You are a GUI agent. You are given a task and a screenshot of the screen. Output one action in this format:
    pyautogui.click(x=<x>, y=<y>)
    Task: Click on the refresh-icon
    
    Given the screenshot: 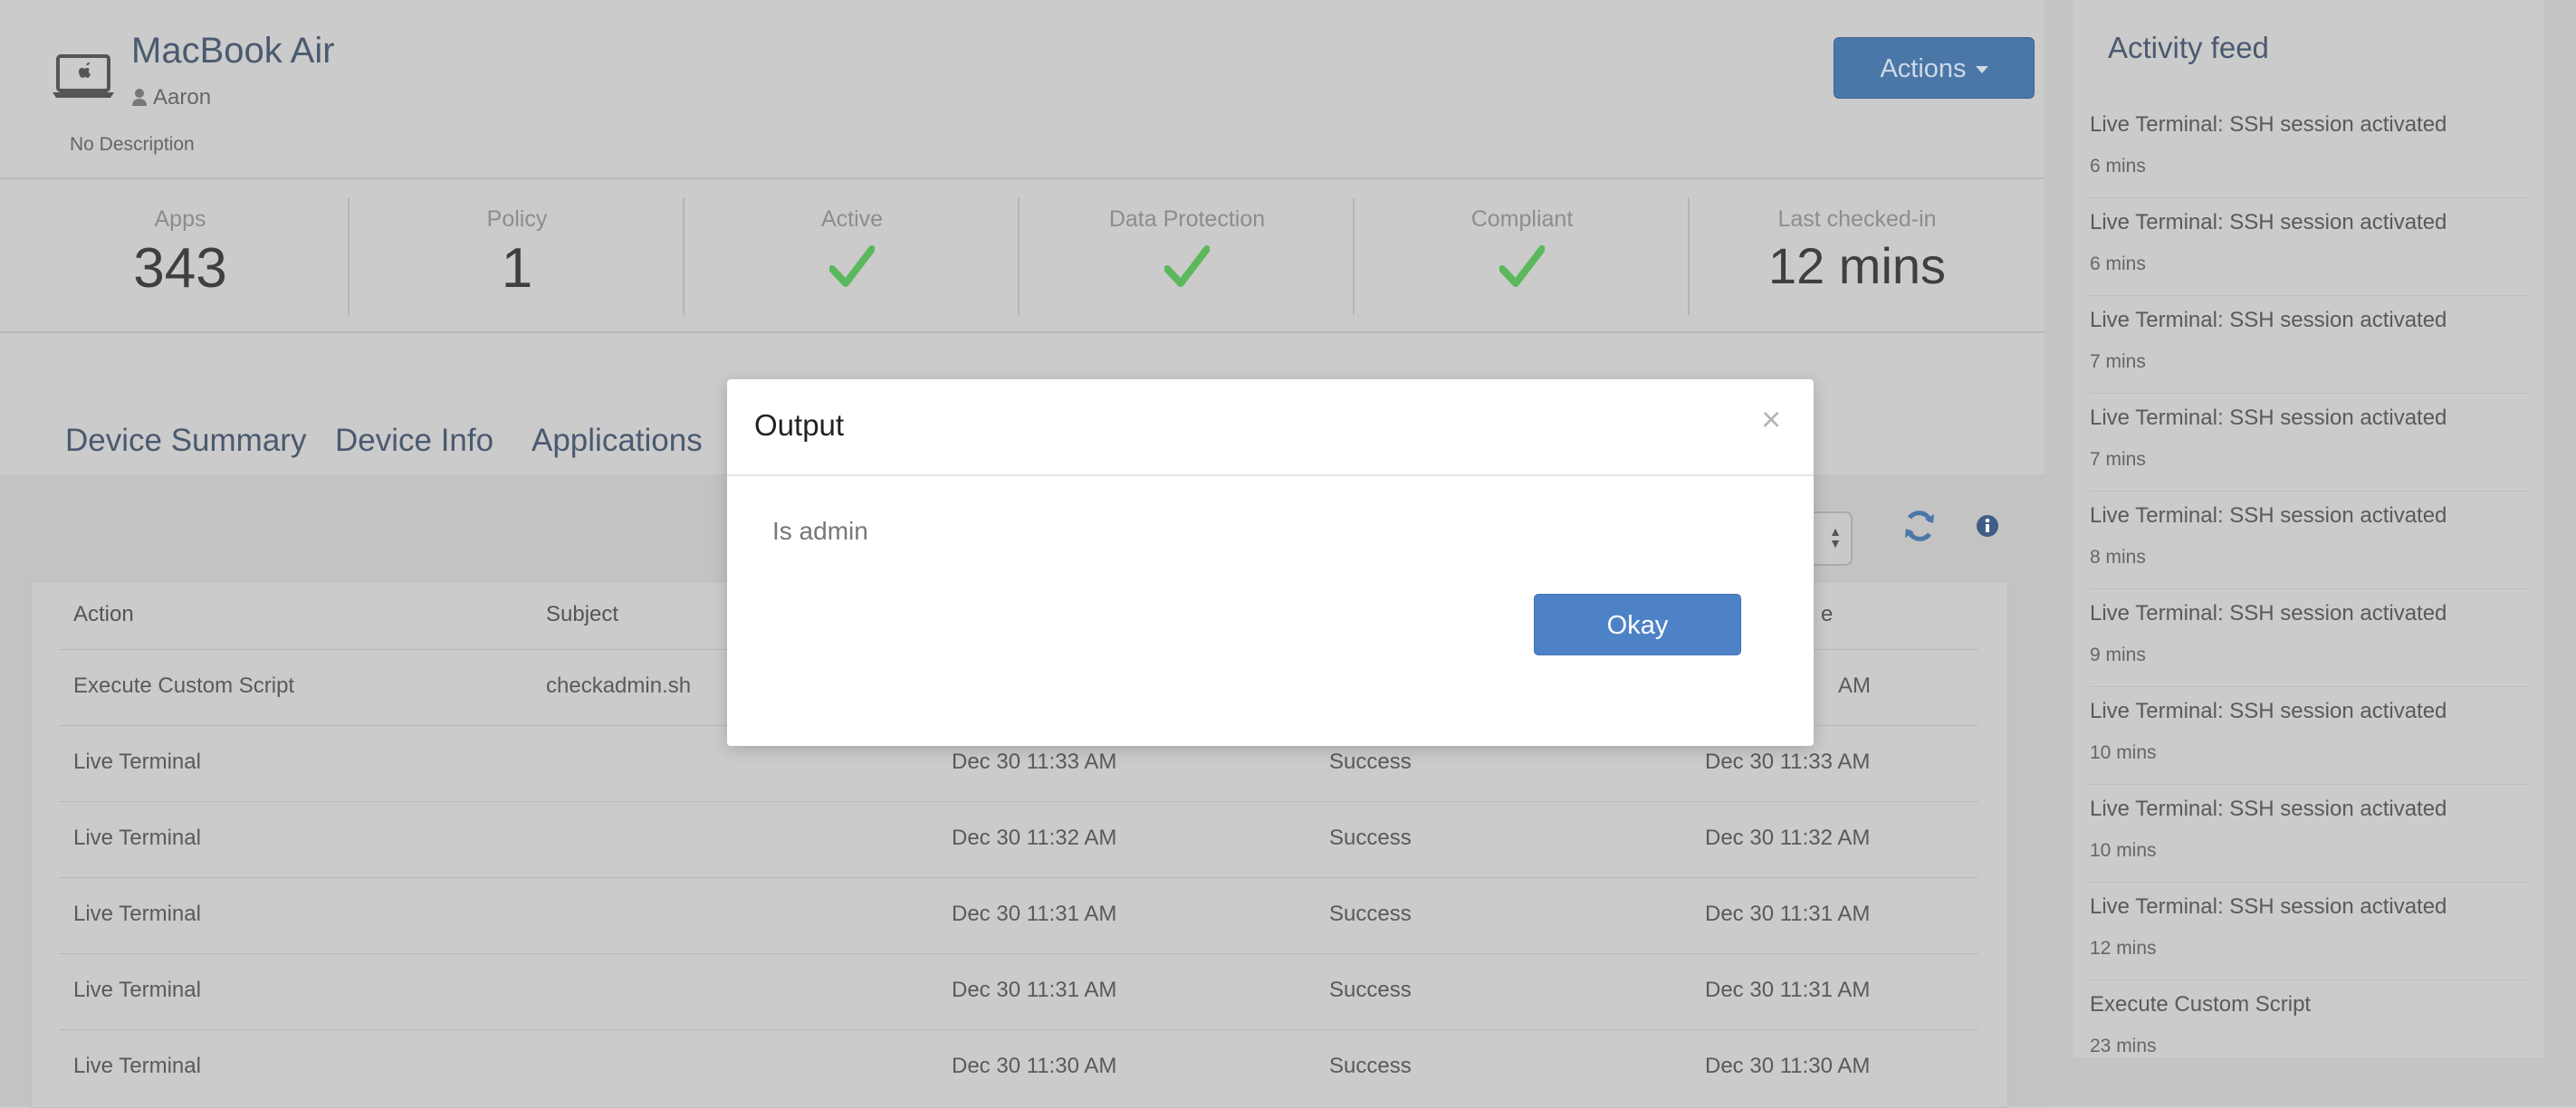 What is the action you would take?
    pyautogui.click(x=1919, y=528)
    